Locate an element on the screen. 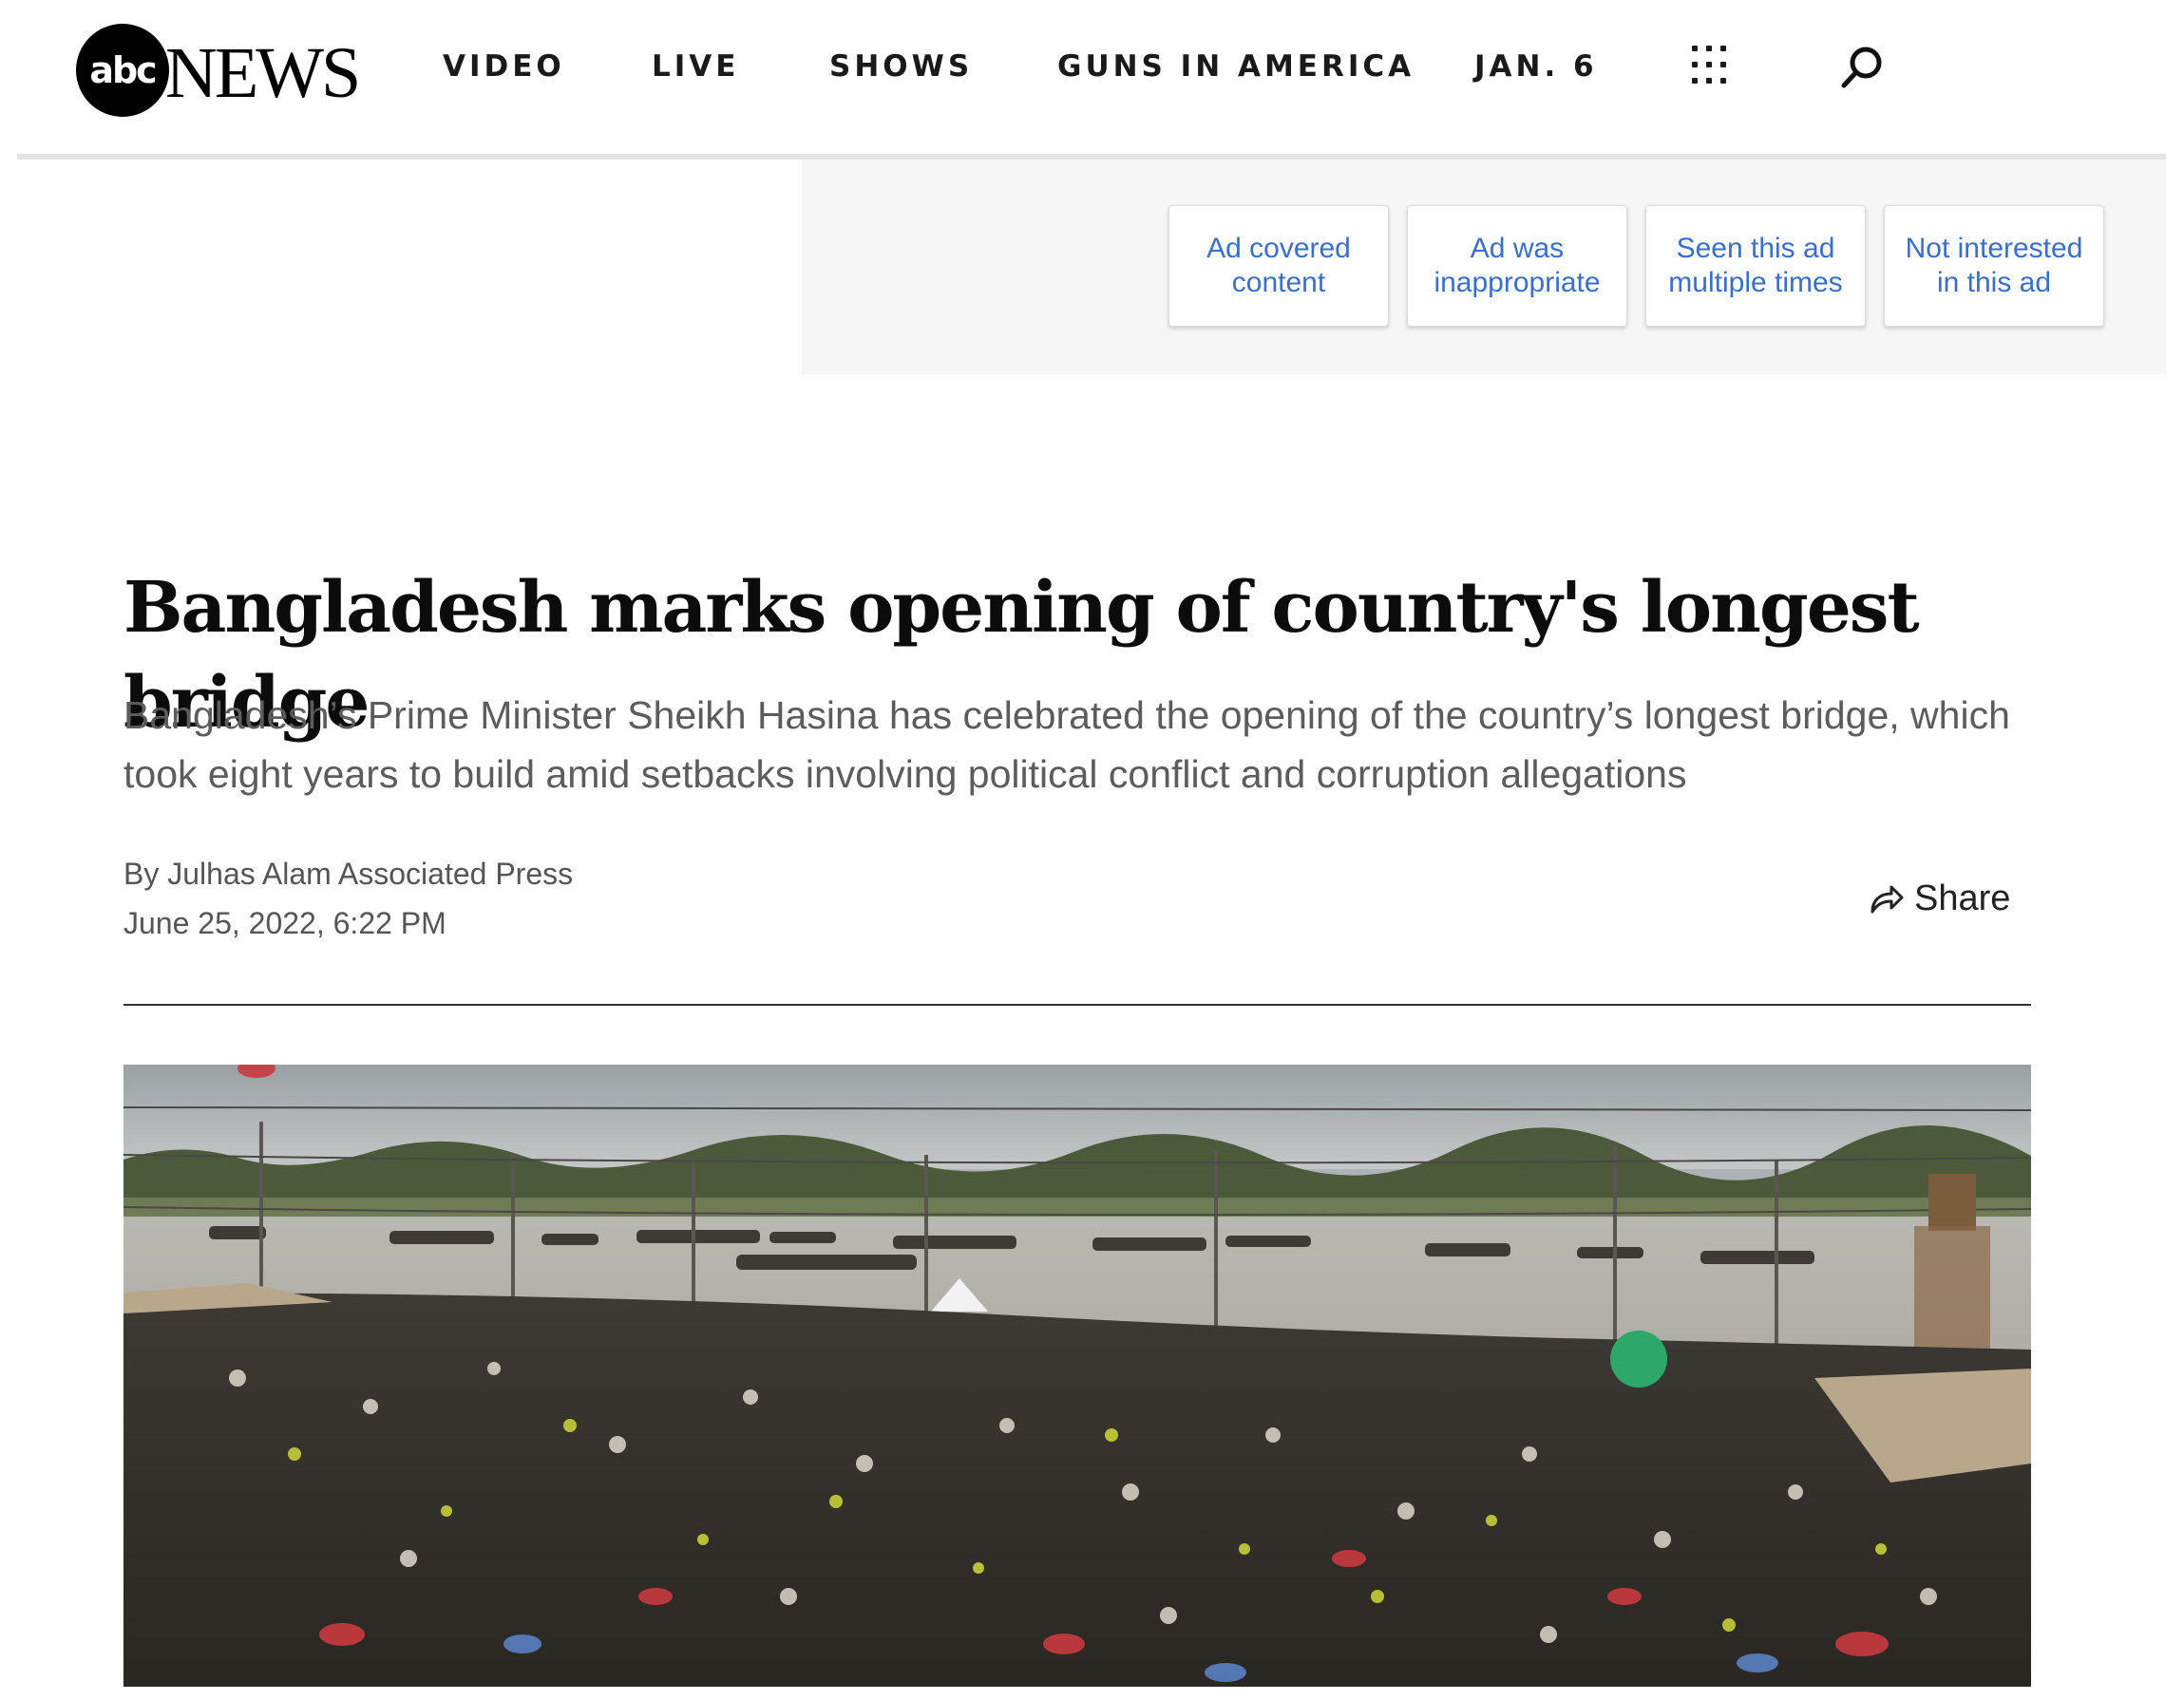 This screenshot has width=2184, height=1700. ad-seen-multiple-times-button: Seen this ad multiple times is located at coordinates (1755, 266).